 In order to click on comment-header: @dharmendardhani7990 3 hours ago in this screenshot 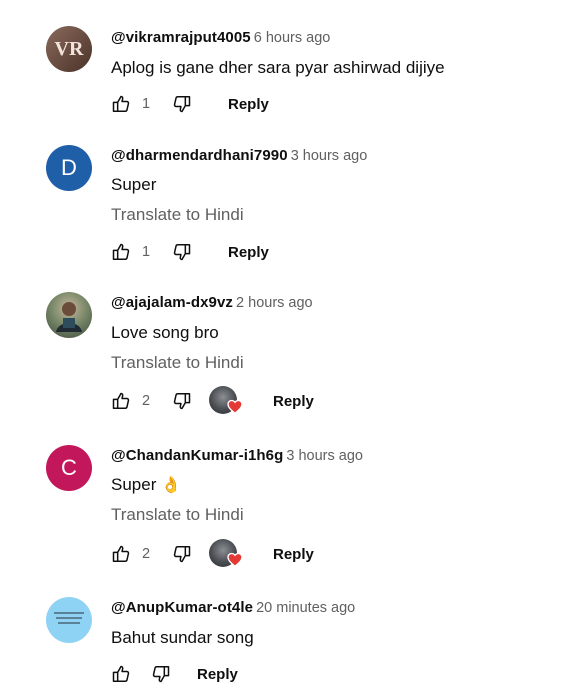, I will do `click(239, 155)`.